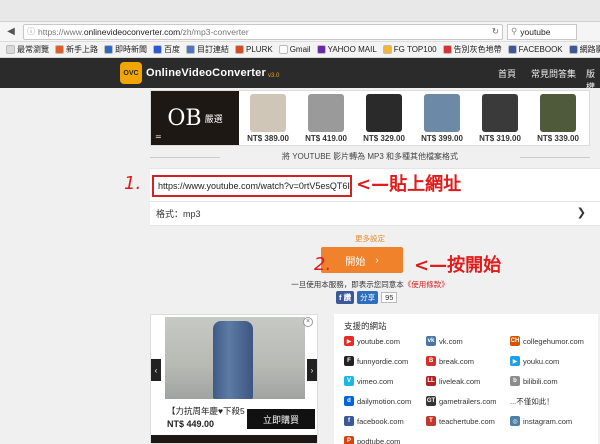 Image resolution: width=600 pixels, height=444 pixels. What do you see at coordinates (515, 381) in the screenshot?
I see `bilibili-icon: b` at bounding box center [515, 381].